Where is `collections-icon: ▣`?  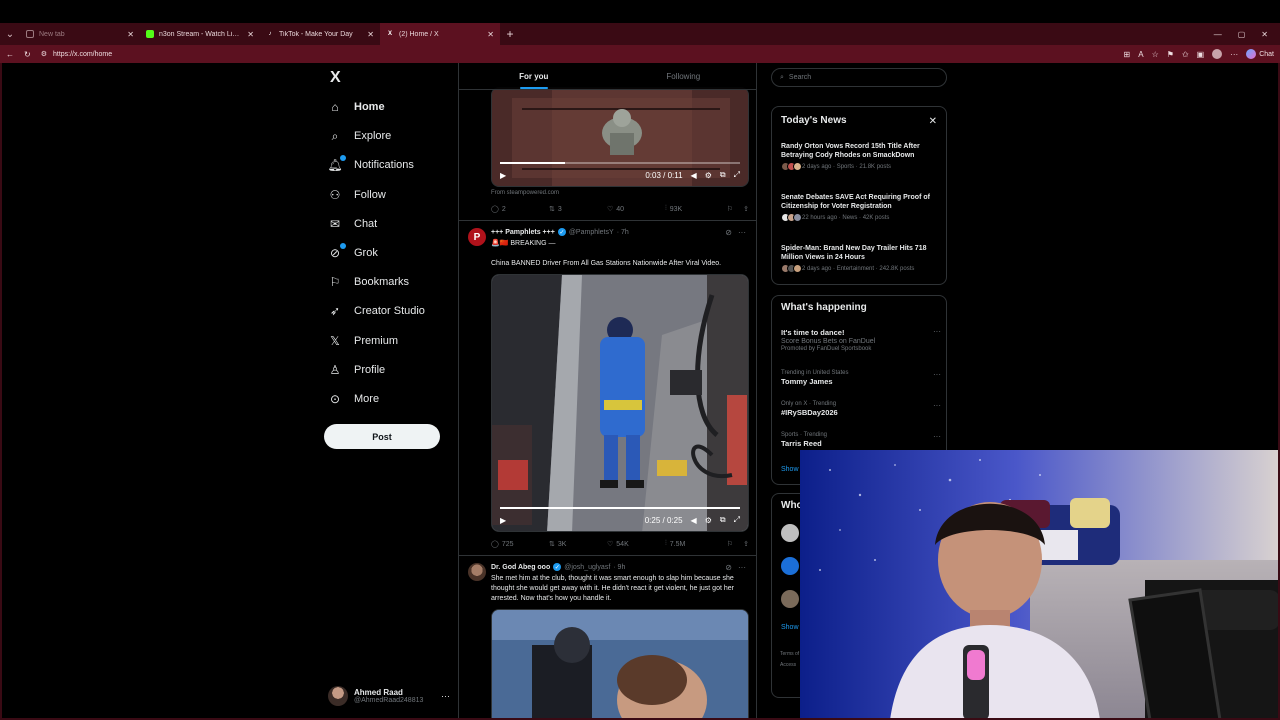
collections-icon: ▣ is located at coordinates (1201, 54).